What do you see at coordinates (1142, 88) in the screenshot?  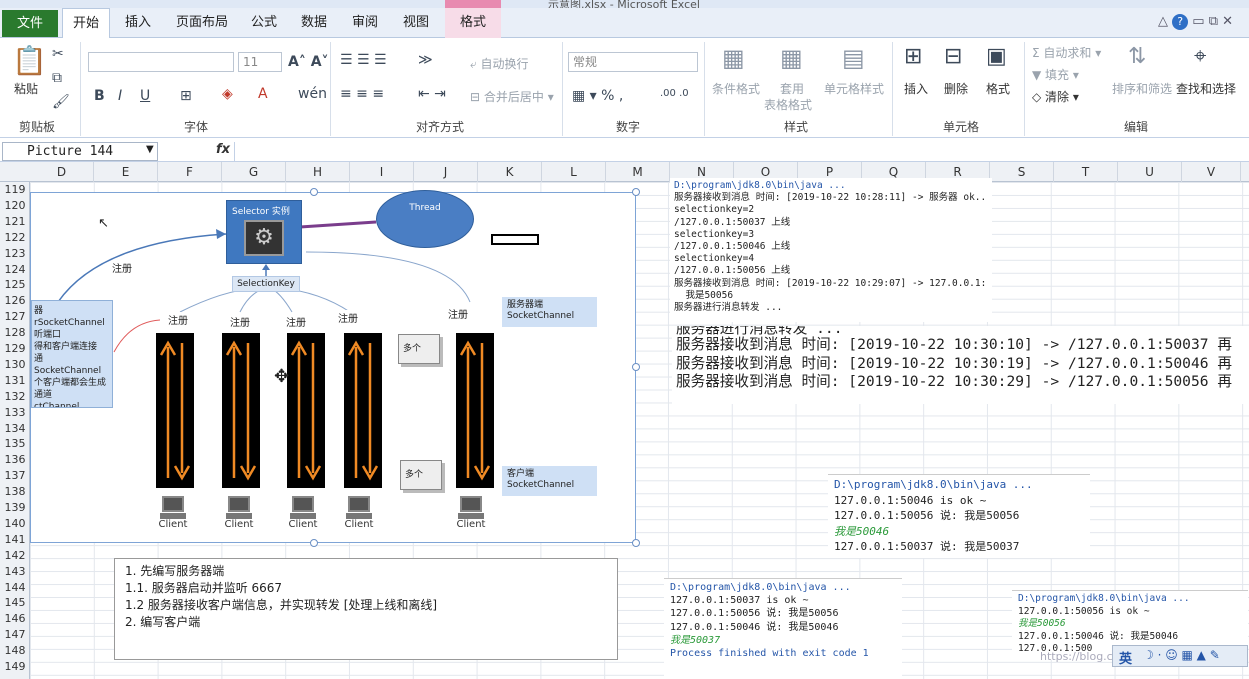 I see `sort-filter-button: 排序和筛选` at bounding box center [1142, 88].